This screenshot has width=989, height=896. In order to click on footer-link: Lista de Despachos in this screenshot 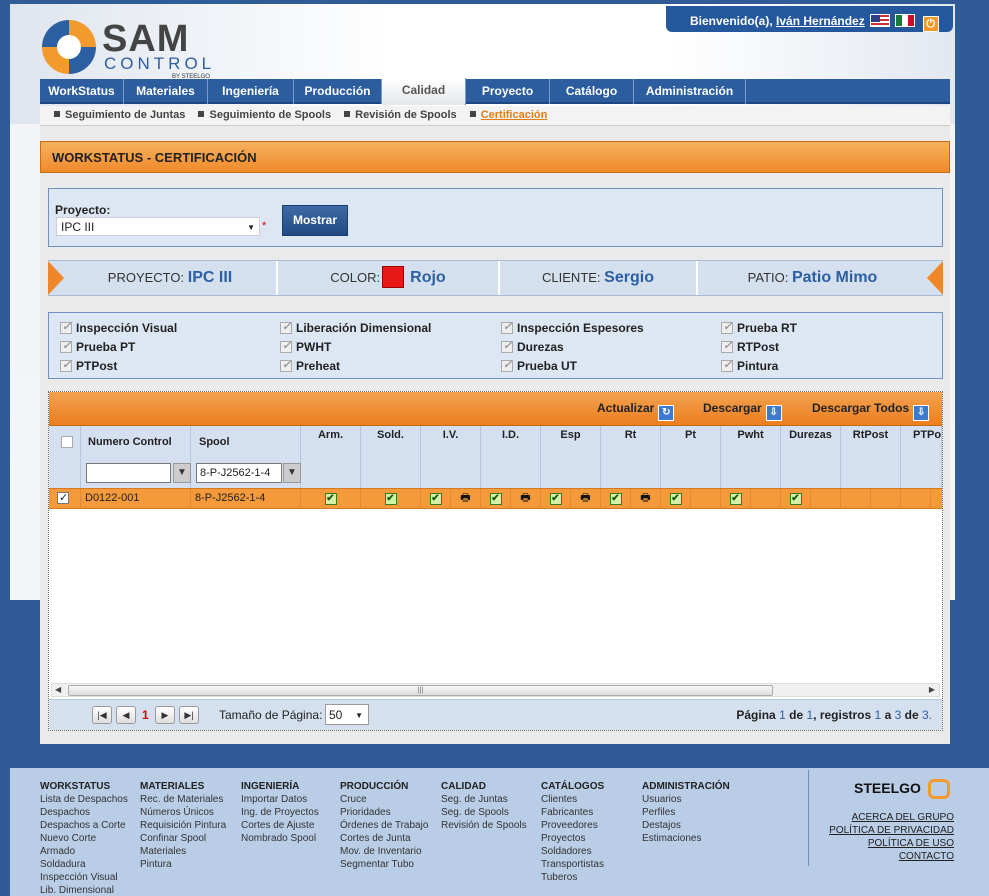, I will do `click(84, 799)`.